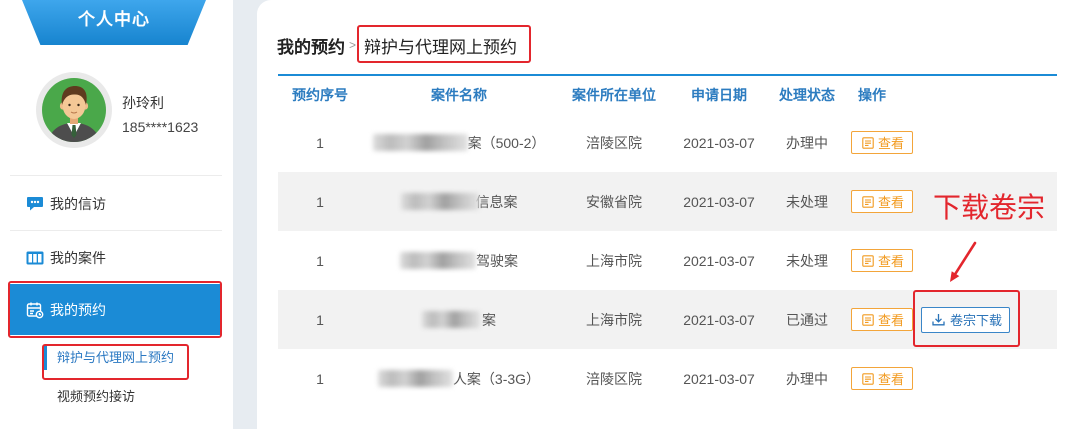 Image resolution: width=1080 pixels, height=429 pixels. What do you see at coordinates (444, 44) in the screenshot?
I see `annotation-box-breadcrumb` at bounding box center [444, 44].